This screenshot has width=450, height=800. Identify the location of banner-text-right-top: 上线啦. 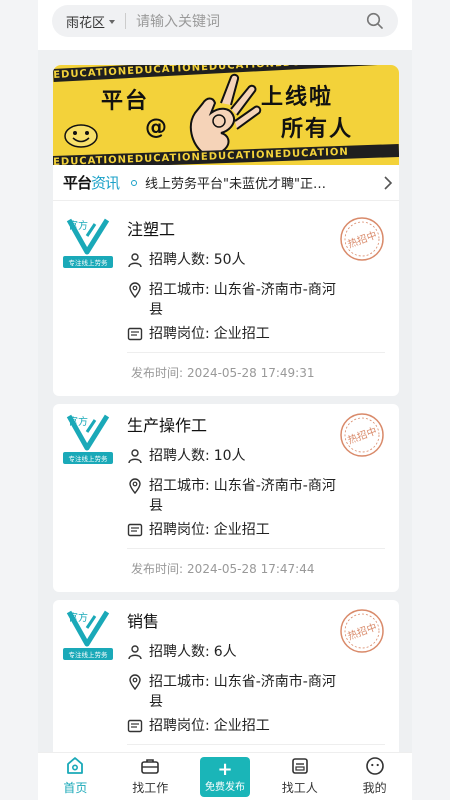
(297, 97).